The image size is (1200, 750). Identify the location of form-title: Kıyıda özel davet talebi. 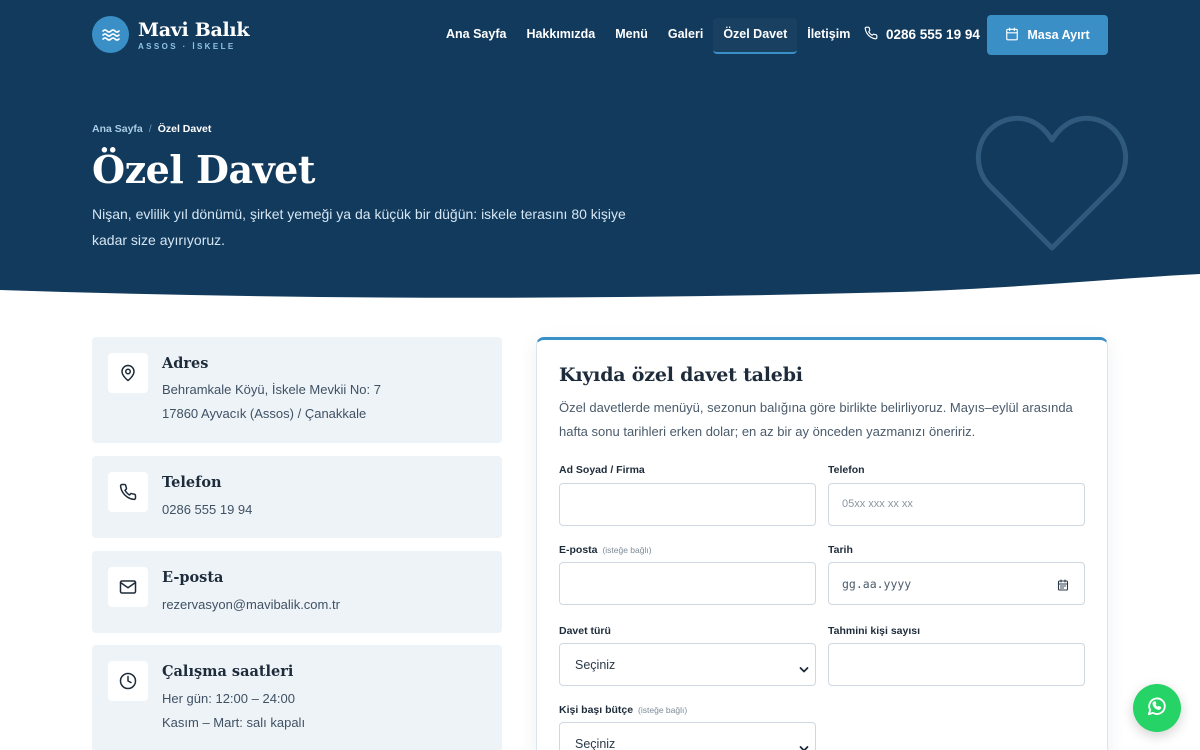
(681, 375).